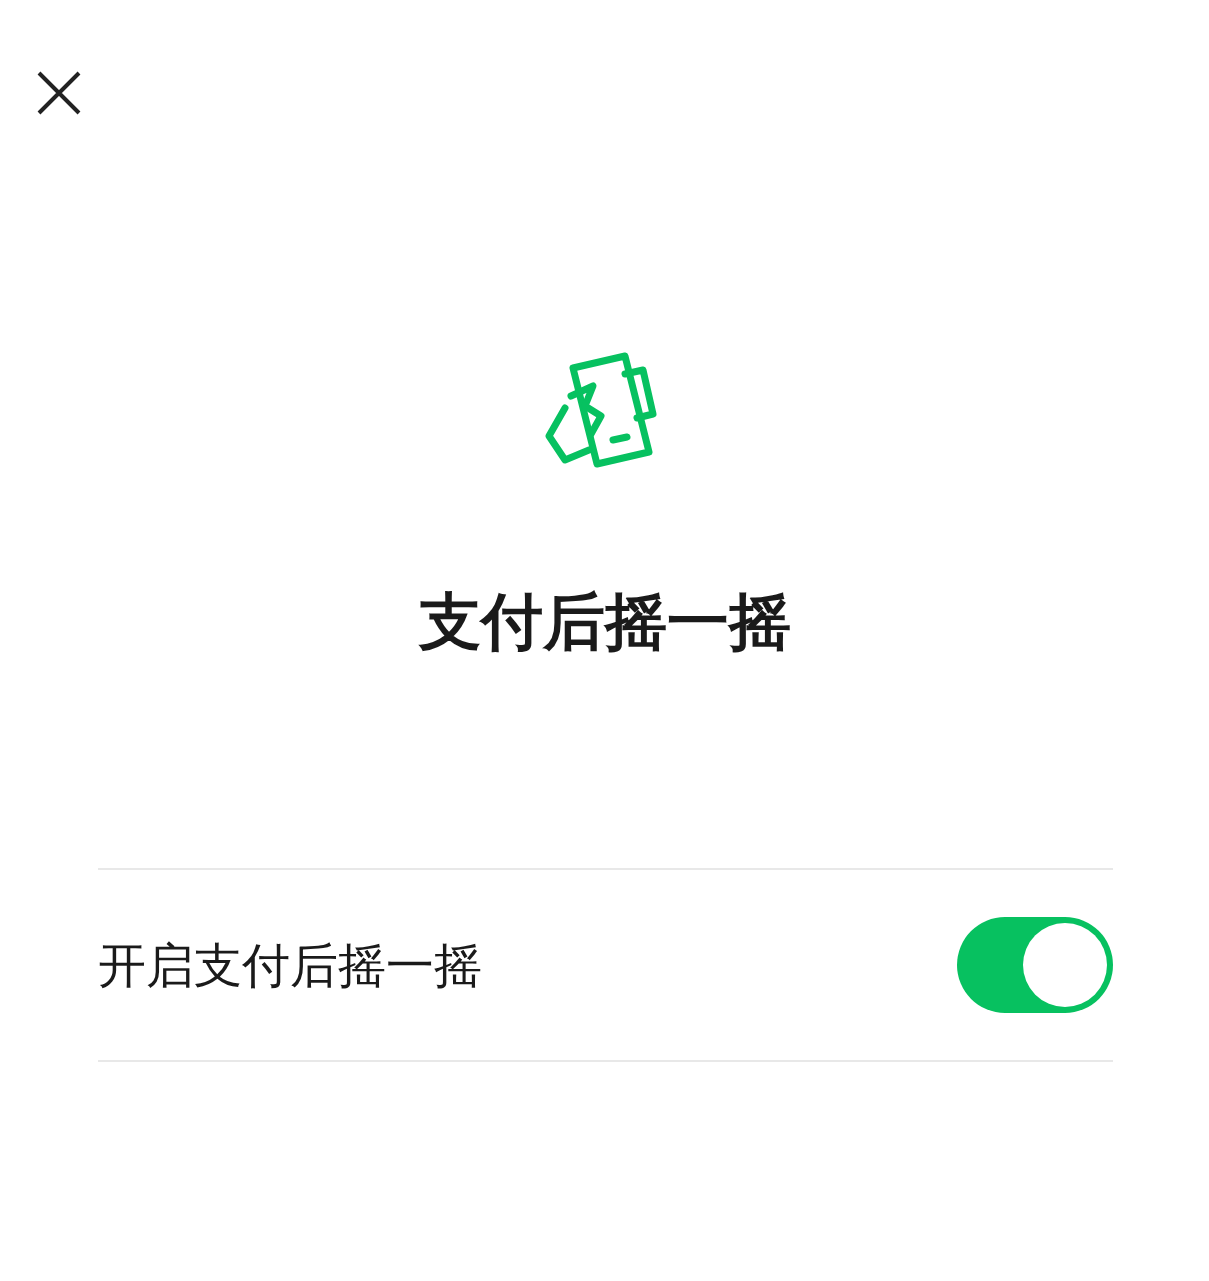 The image size is (1209, 1281). I want to click on page-title: 支付后摇一摇, so click(604, 622).